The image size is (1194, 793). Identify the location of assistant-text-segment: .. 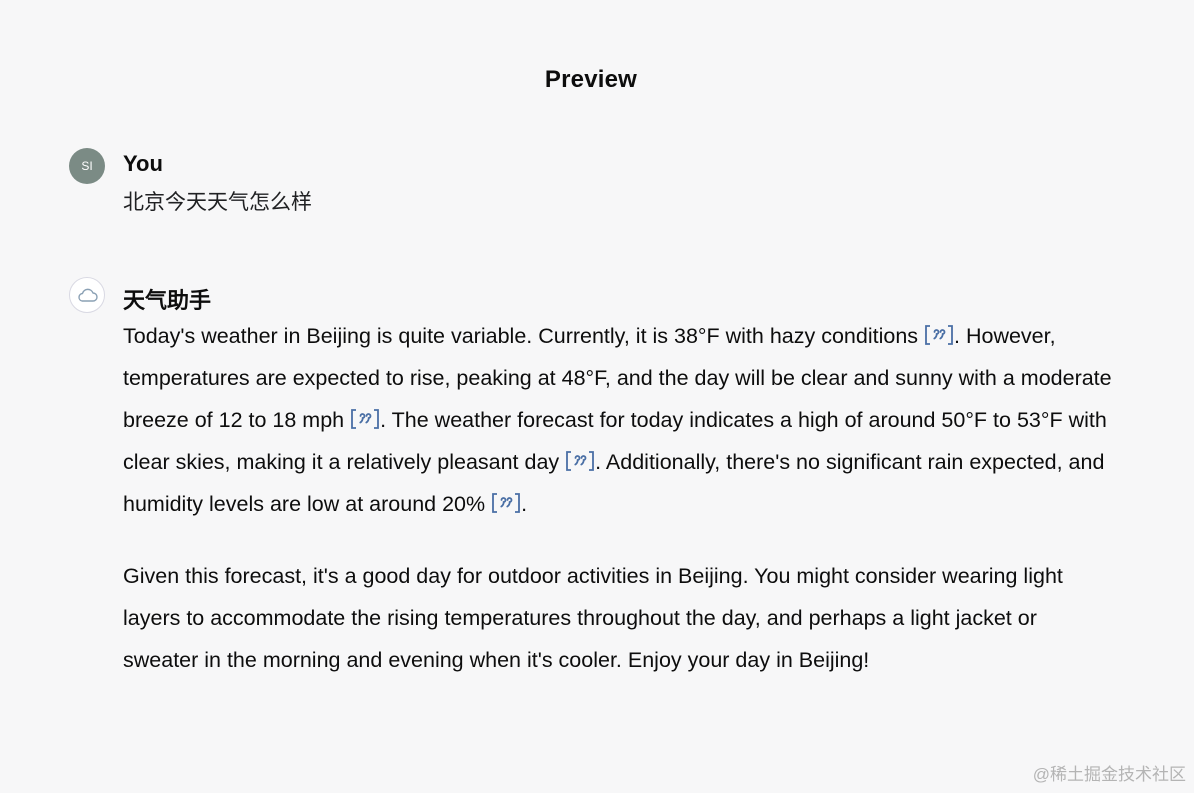
(524, 504).